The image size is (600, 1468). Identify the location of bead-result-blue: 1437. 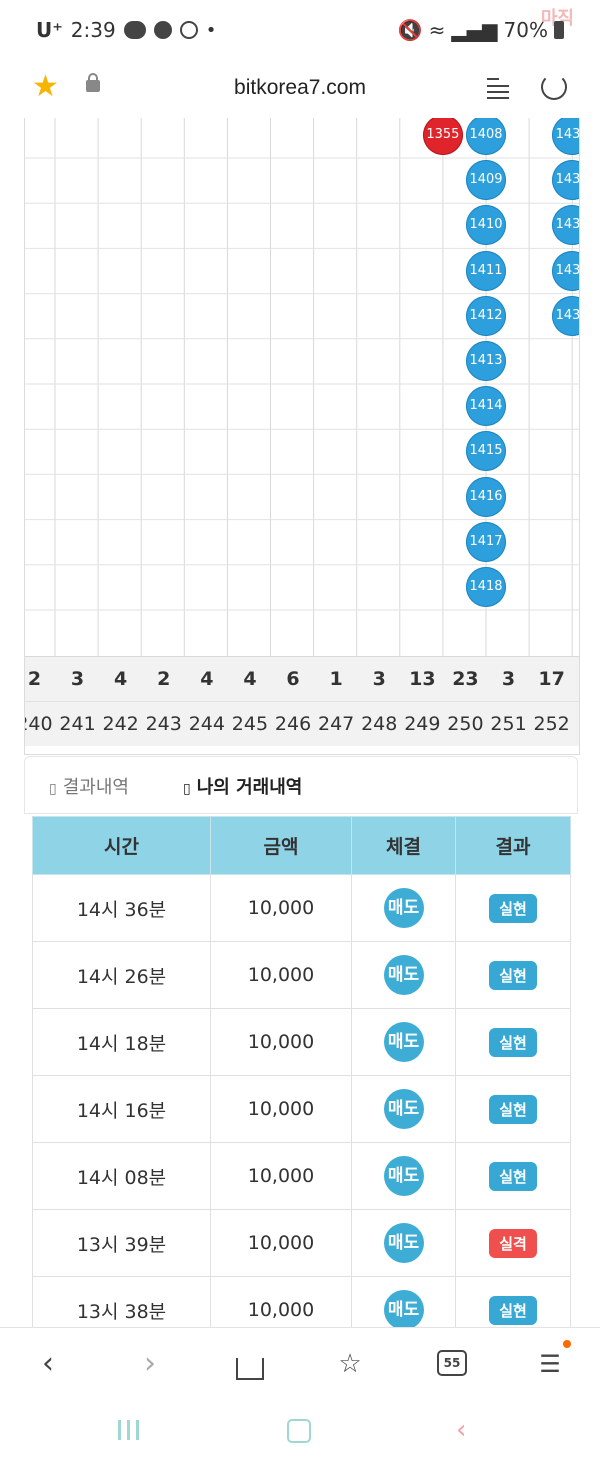
(565, 270).